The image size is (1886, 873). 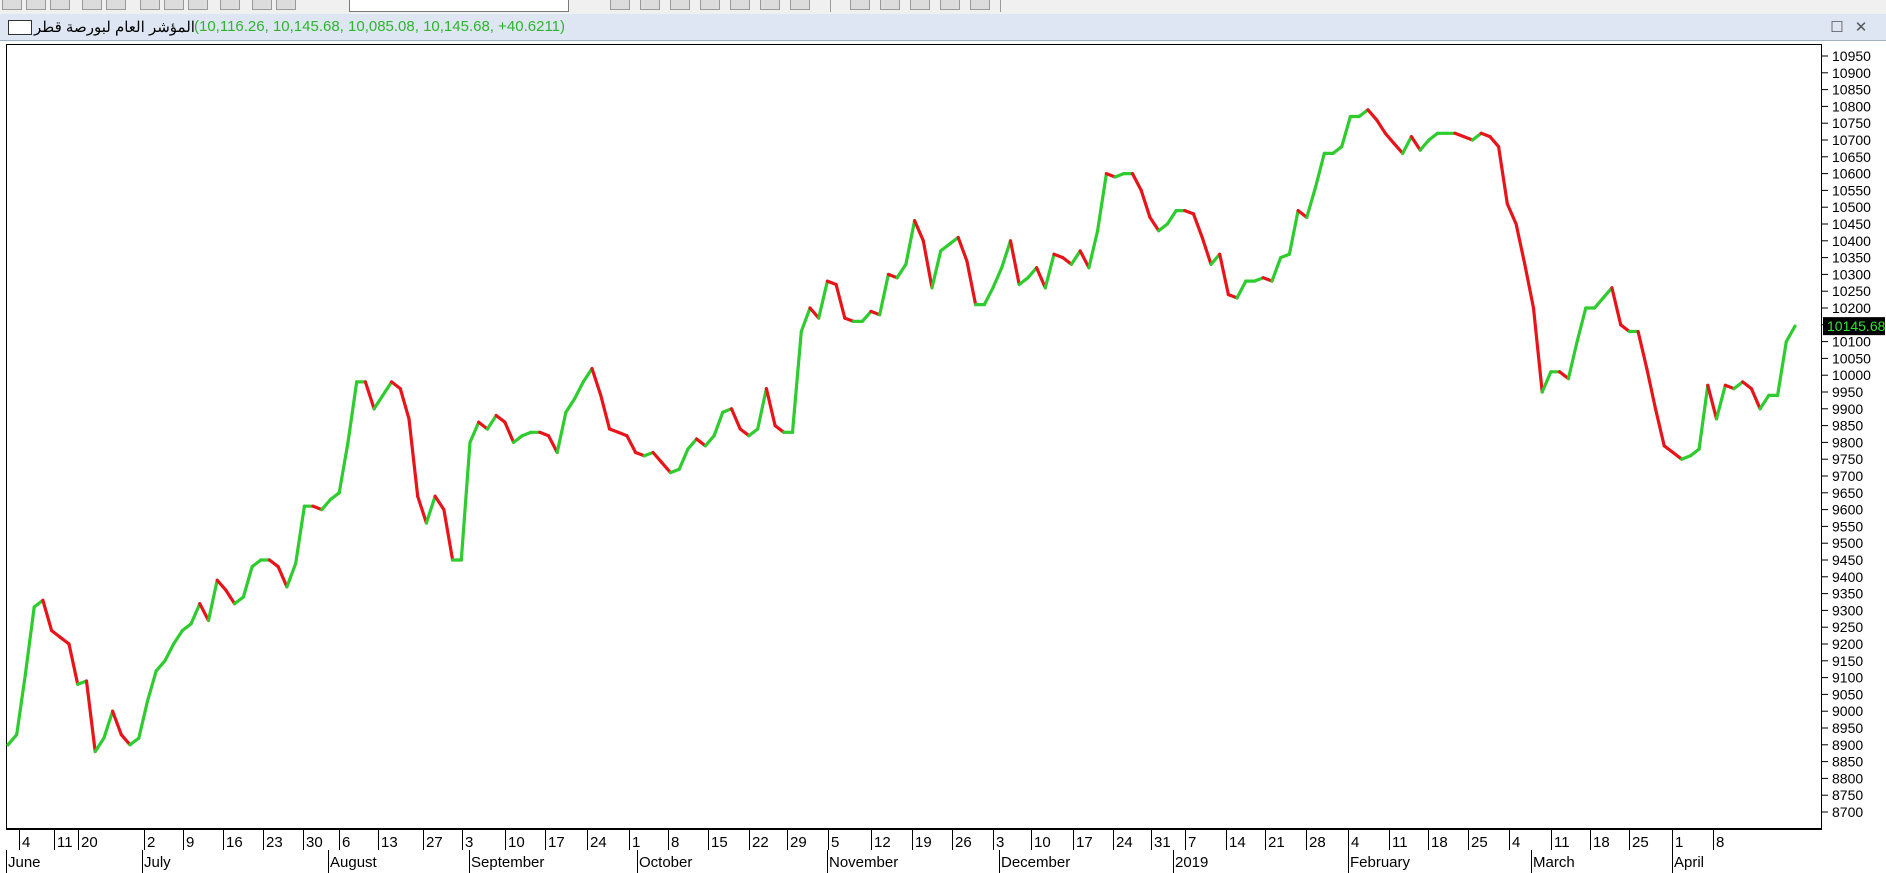 What do you see at coordinates (1847, 510) in the screenshot?
I see `y-tick-label: 9600` at bounding box center [1847, 510].